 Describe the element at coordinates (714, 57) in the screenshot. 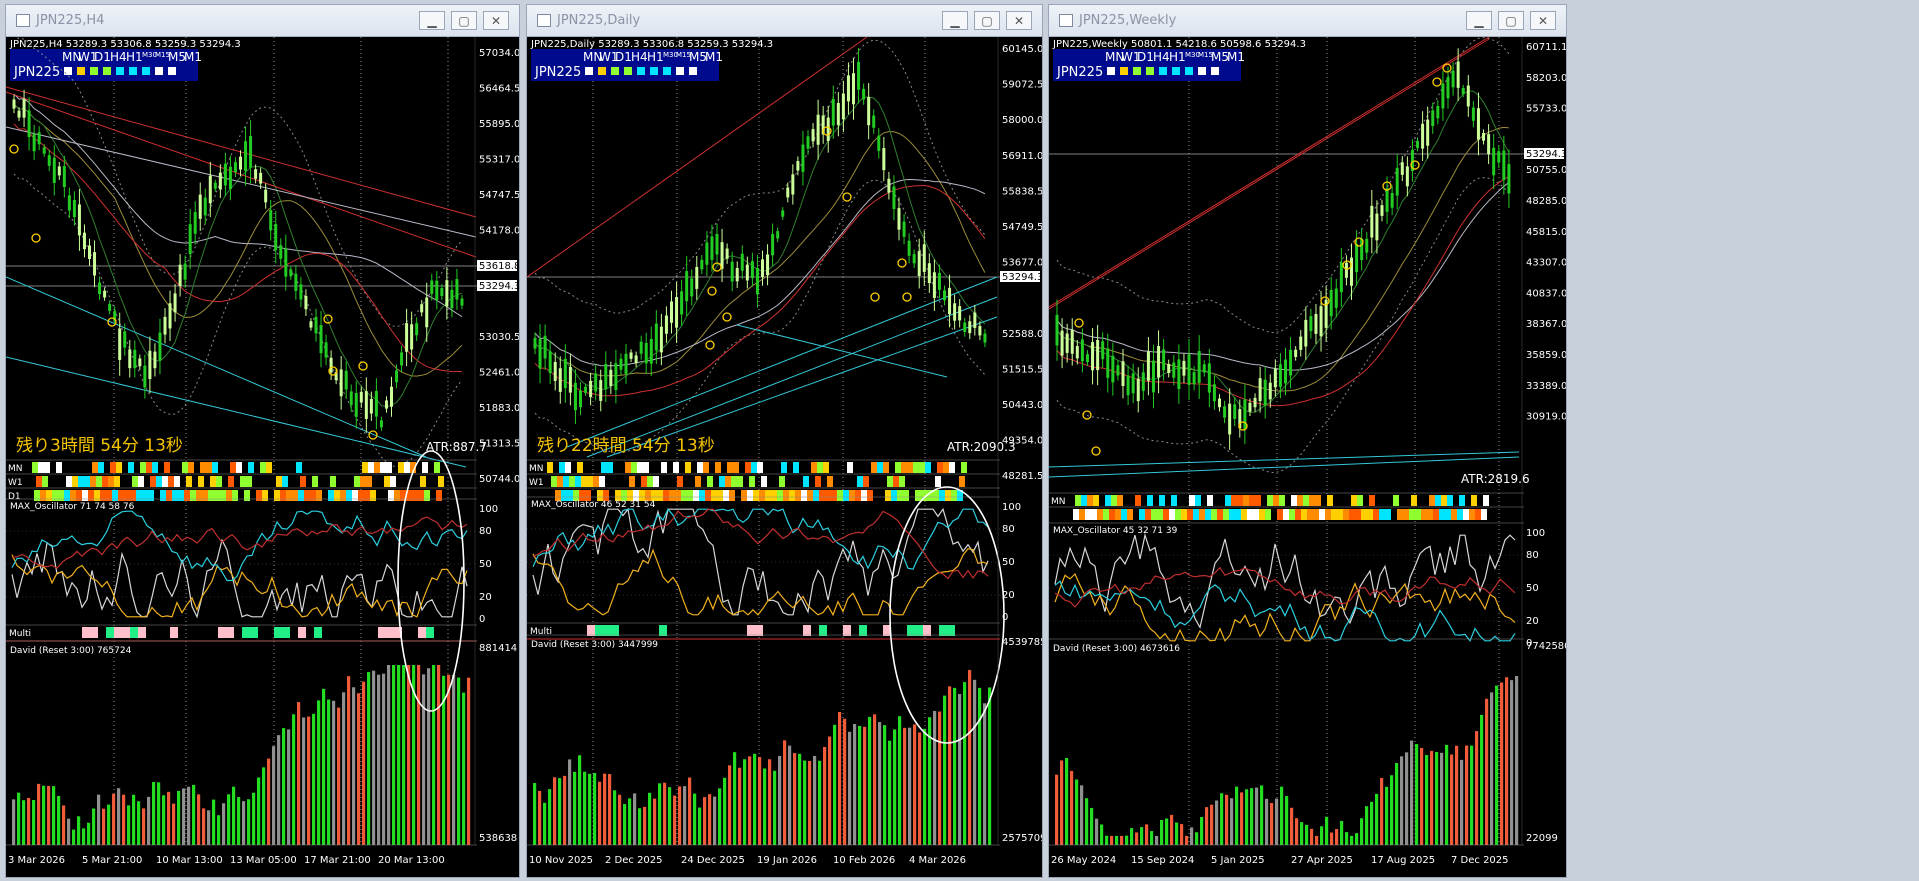

I see `legend-timeframe-label: M1` at that location.